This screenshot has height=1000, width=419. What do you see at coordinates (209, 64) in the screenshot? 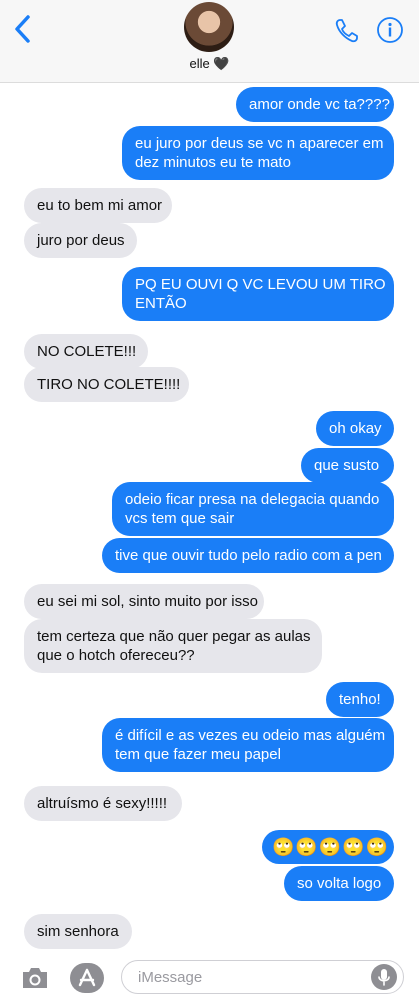
I see `contact-name: elle 🖤` at bounding box center [209, 64].